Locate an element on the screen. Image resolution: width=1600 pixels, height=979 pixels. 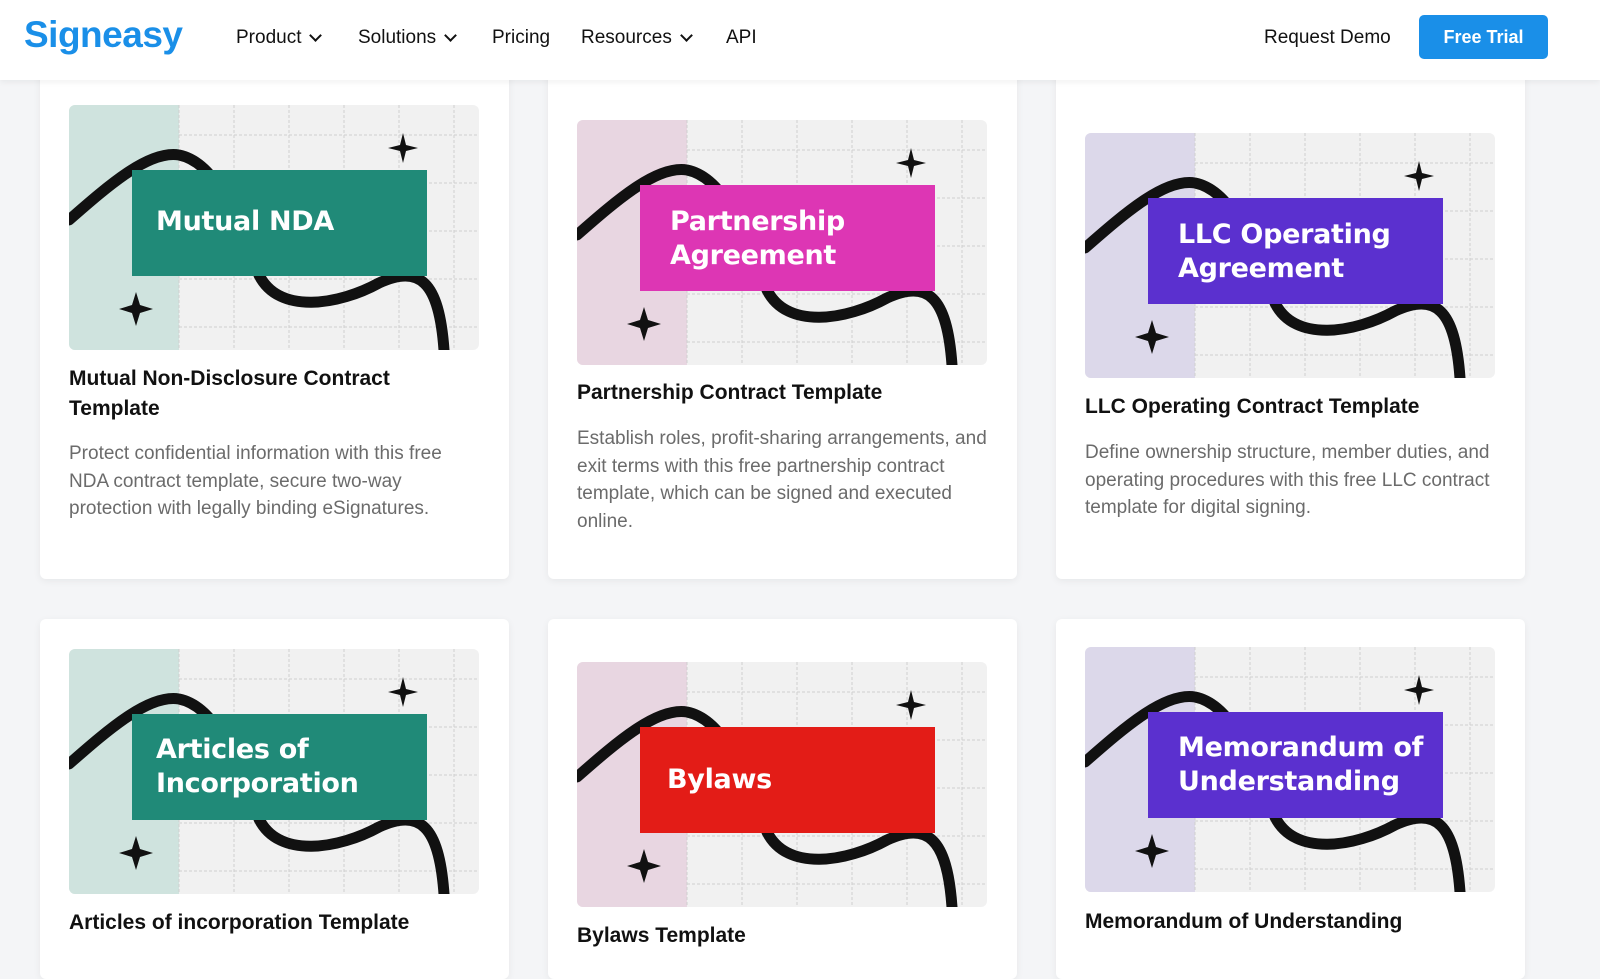
template-card: Bylaws Bylaws Template is located at coordinates (782, 799).